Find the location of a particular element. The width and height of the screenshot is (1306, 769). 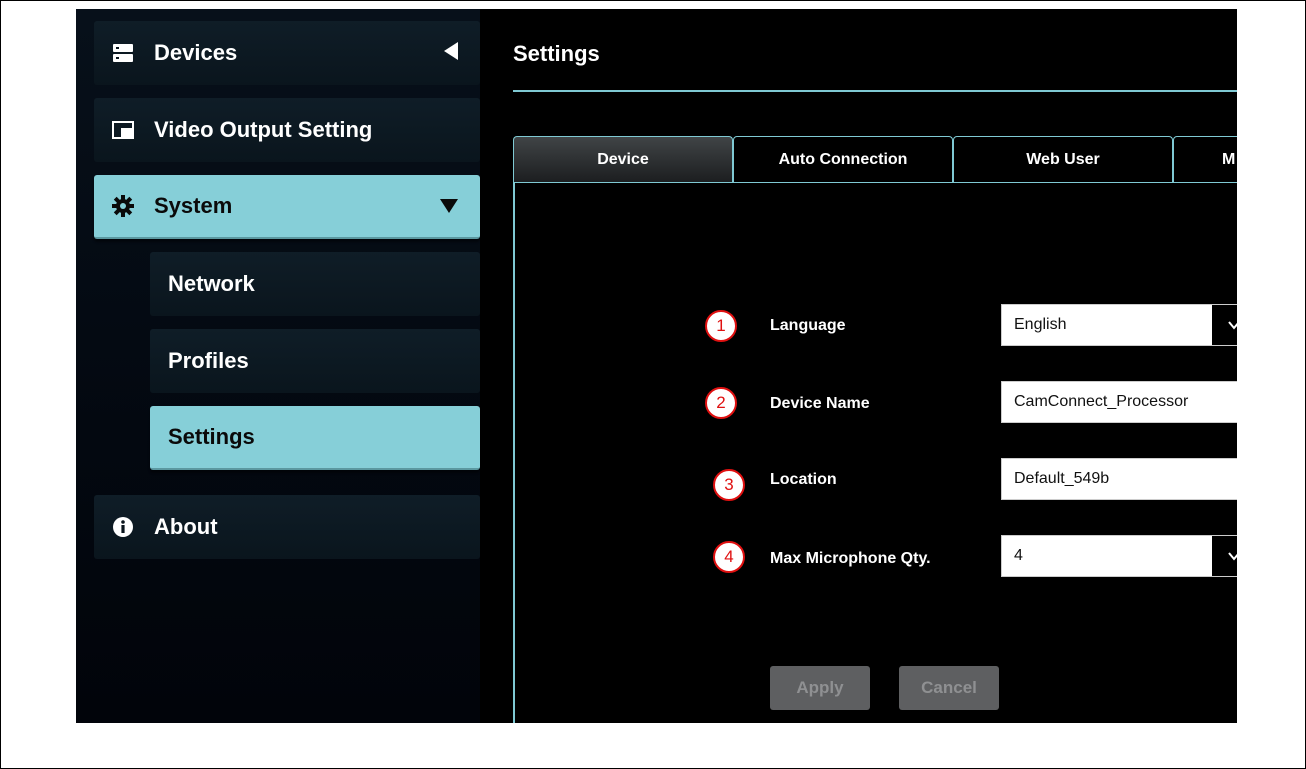

max-microphone-qty-select: 4 is located at coordinates (1119, 556).